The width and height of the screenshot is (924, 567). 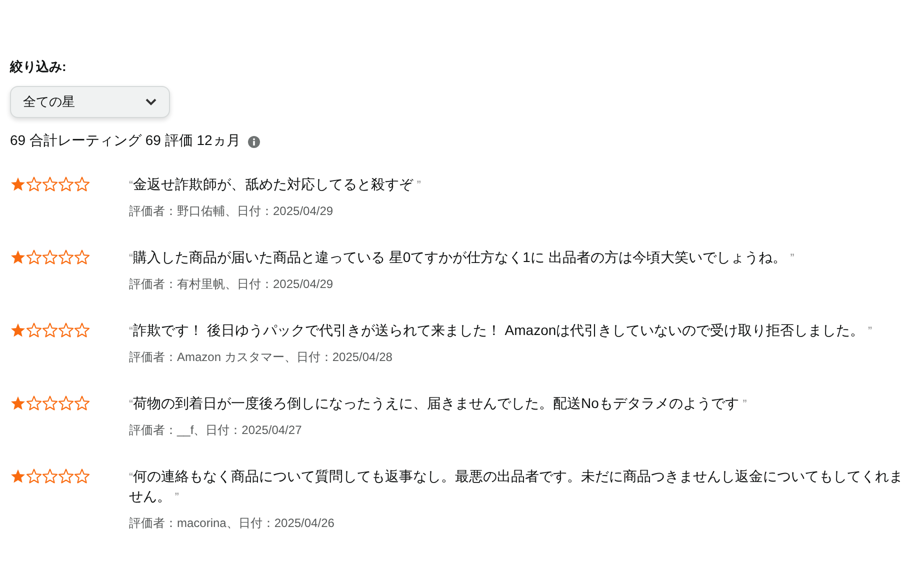 What do you see at coordinates (438, 403) in the screenshot?
I see `review-text: “荷物の到着日が一度後ろ倒しになったうえに、届きませんでした。配送Noもデタラメのようです ”` at bounding box center [438, 403].